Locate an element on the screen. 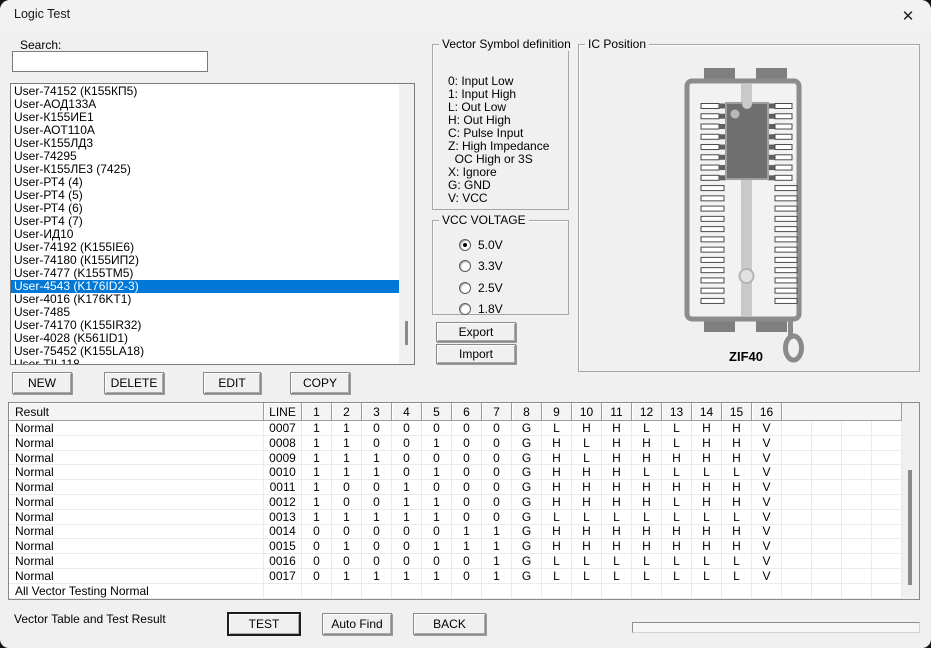  list-item: User-ИД10 is located at coordinates (205, 234).